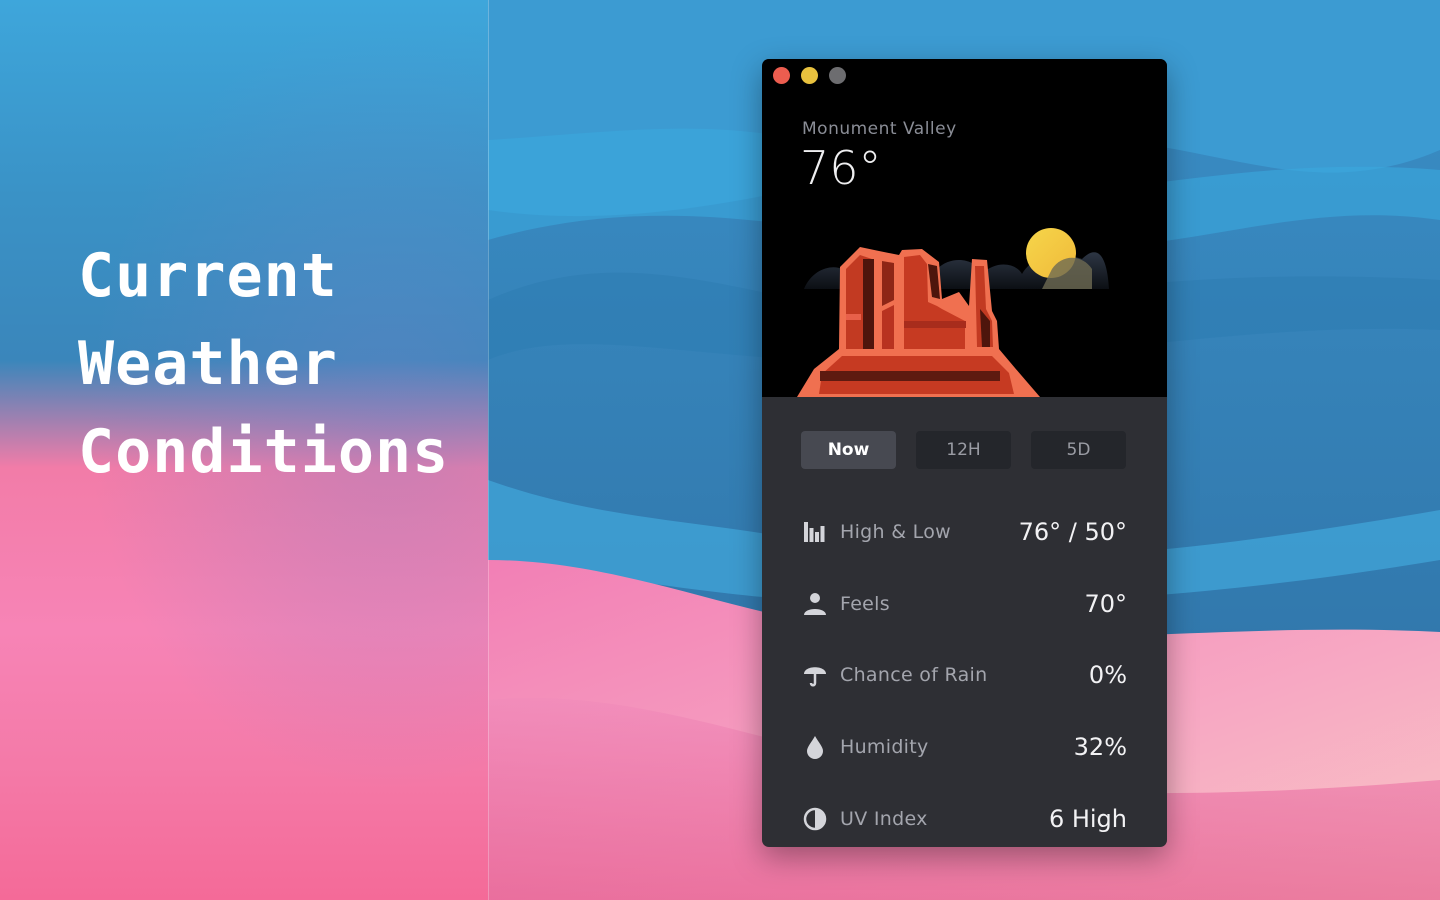 The width and height of the screenshot is (1440, 900). Describe the element at coordinates (964, 604) in the screenshot. I see `row-feels: Feels 70°` at that location.